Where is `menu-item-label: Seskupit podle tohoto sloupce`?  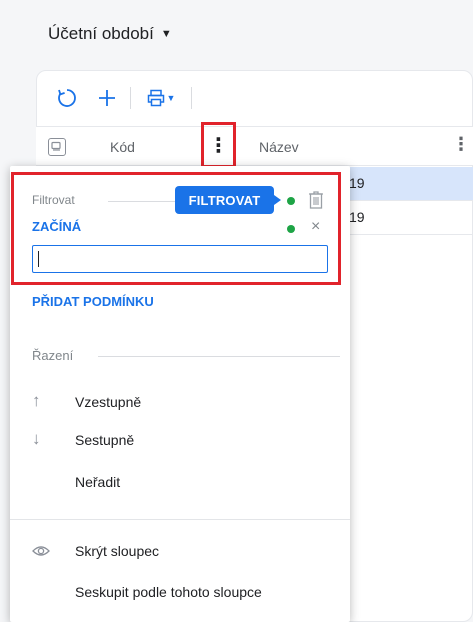 menu-item-label: Seskupit podle tohoto sloupce is located at coordinates (168, 592).